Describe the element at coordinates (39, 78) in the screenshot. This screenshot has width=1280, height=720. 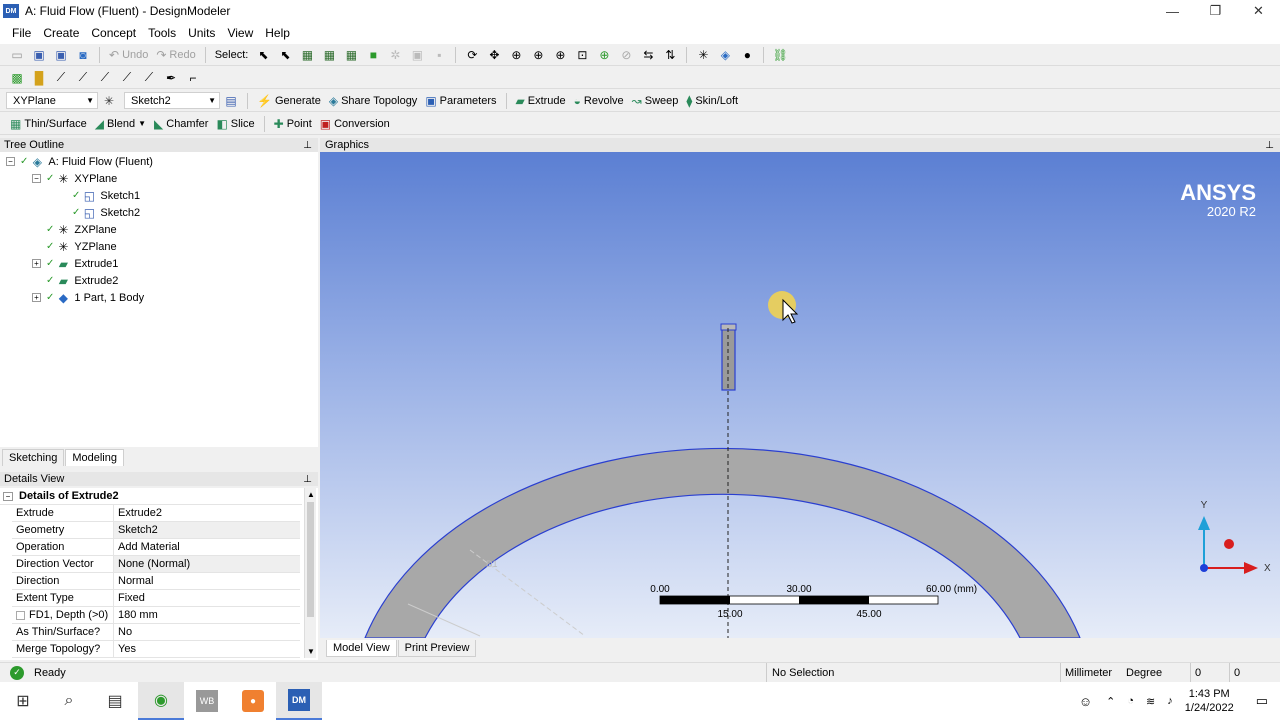
I see `edge-coloring-icon: █` at that location.